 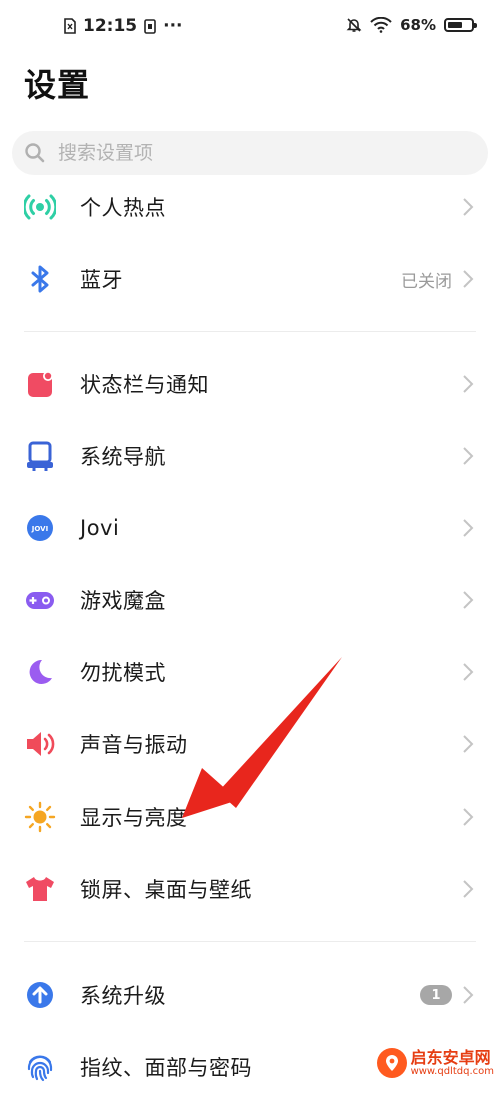 What do you see at coordinates (40, 207) in the screenshot?
I see `hotspot-icon` at bounding box center [40, 207].